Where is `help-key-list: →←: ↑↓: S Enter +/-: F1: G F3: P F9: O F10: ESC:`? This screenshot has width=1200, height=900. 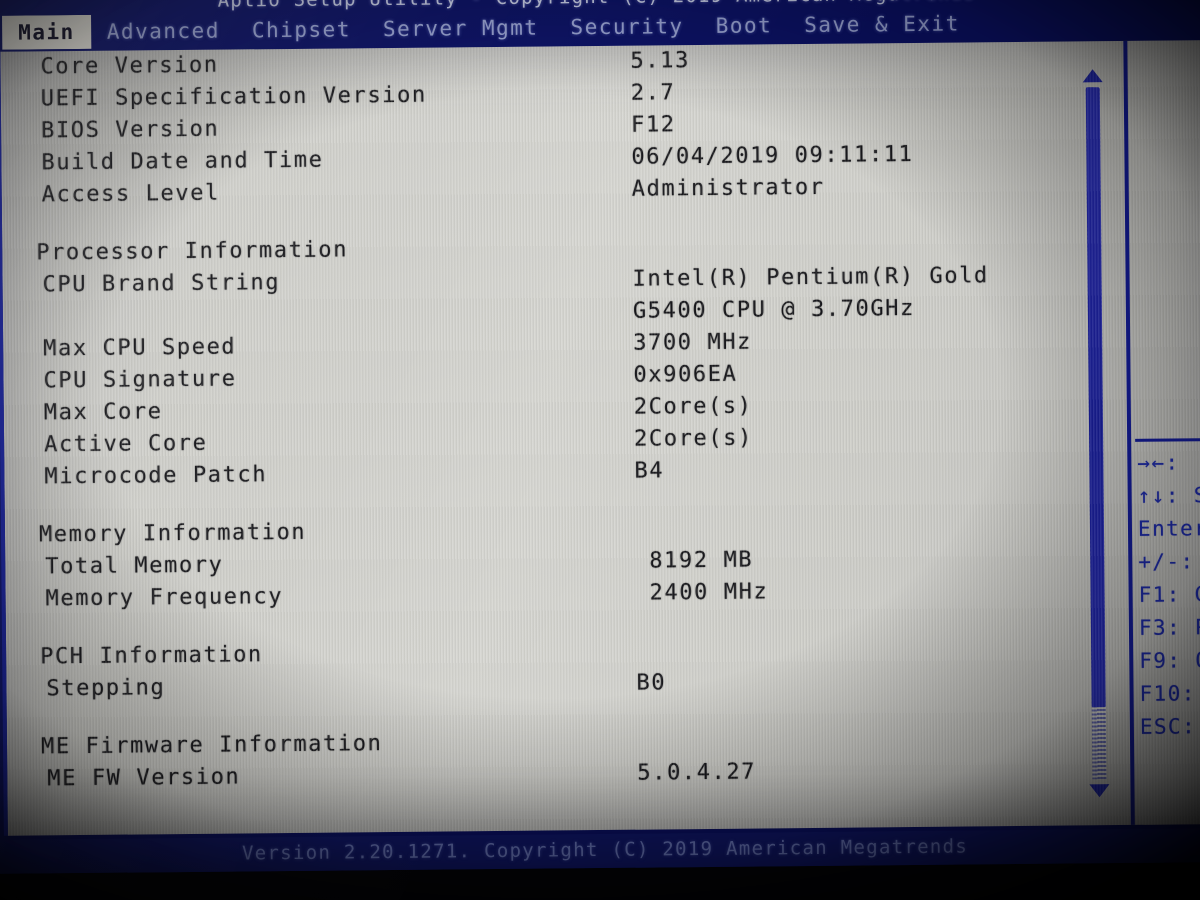 help-key-list: →←: ↑↓: S Enter +/-: F1: G F3: P F9: O F10: ESC: is located at coordinates (1167, 595).